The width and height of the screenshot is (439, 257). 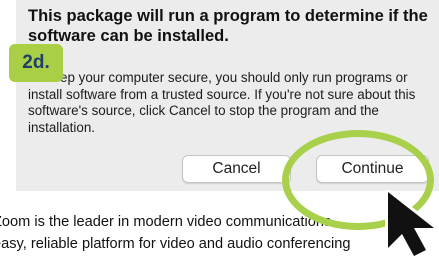 I want to click on continue-button: Continue, so click(x=372, y=169).